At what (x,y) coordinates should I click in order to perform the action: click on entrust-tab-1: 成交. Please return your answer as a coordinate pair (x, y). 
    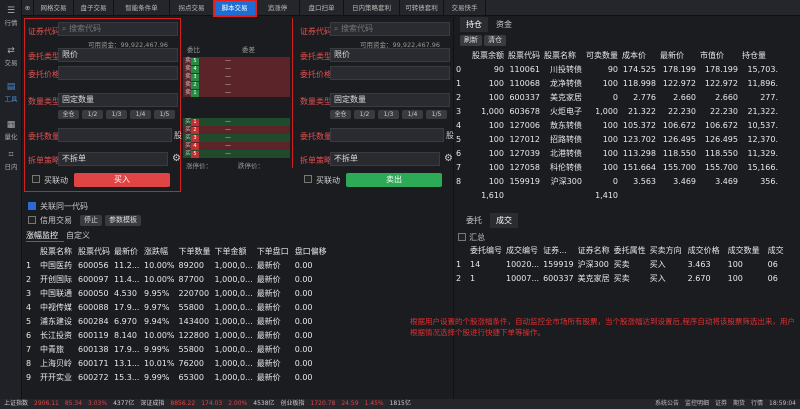
    Looking at the image, I should click on (504, 220).